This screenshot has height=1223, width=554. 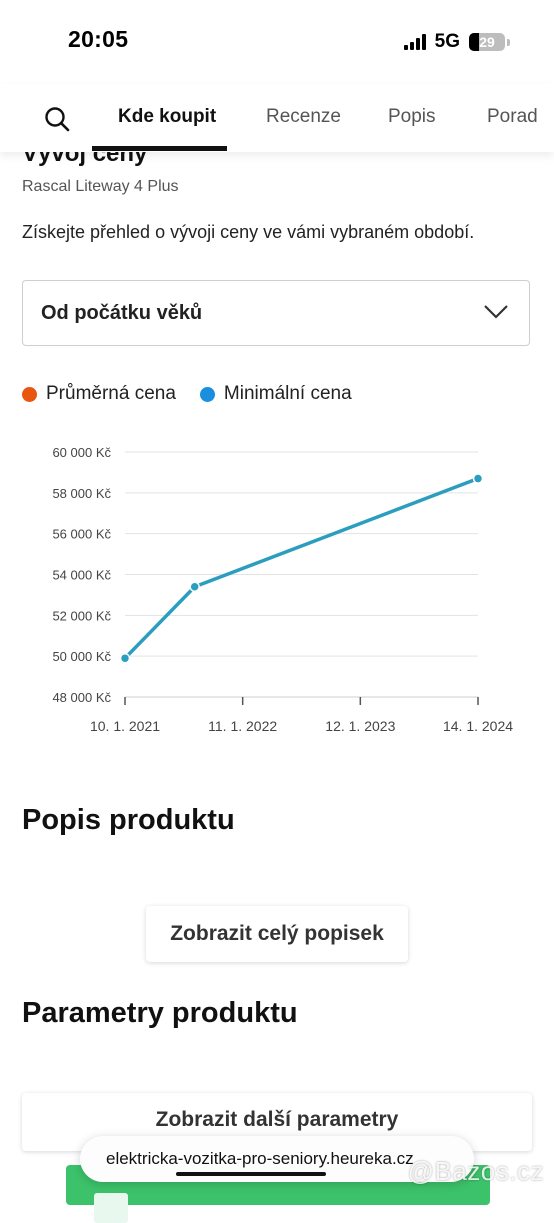 What do you see at coordinates (122, 313) in the screenshot?
I see `period-select-value: Od počátku věků` at bounding box center [122, 313].